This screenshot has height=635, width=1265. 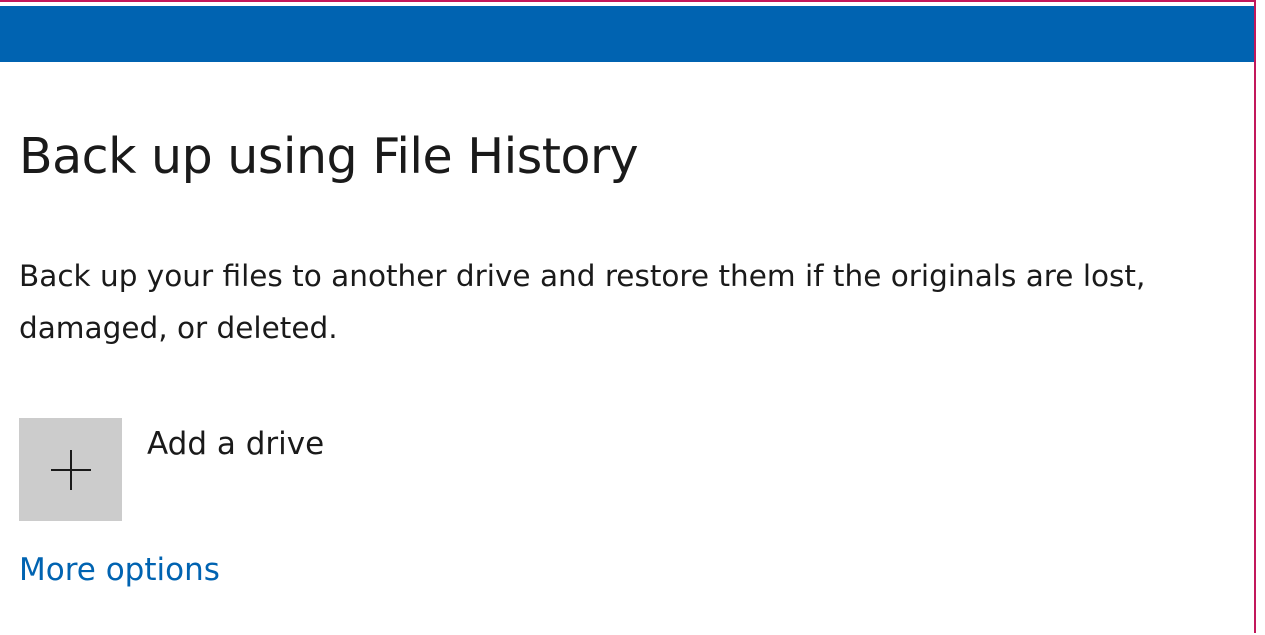 I want to click on title-bar, so click(x=627, y=34).